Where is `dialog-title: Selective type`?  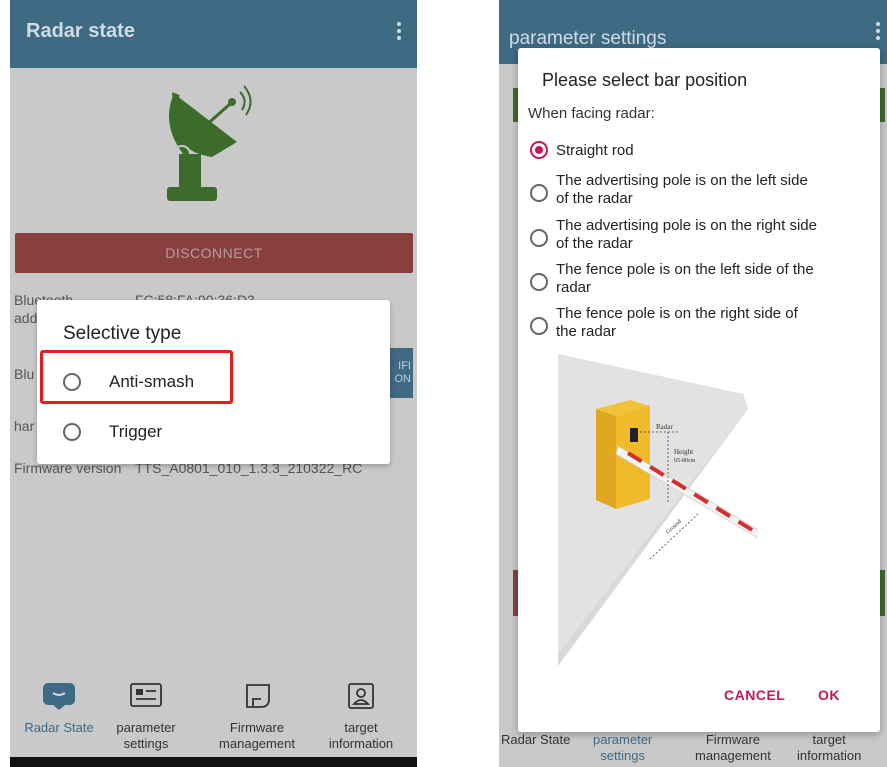 dialog-title: Selective type is located at coordinates (122, 333).